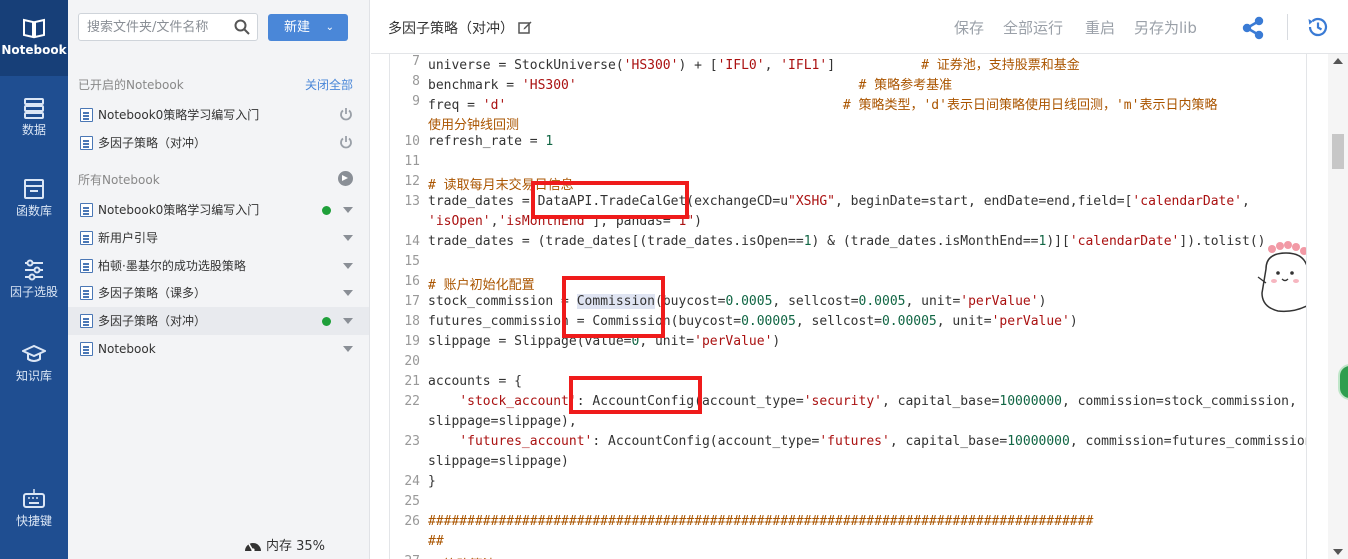 This screenshot has width=1348, height=559. What do you see at coordinates (34, 189) in the screenshot?
I see `function-library-icon` at bounding box center [34, 189].